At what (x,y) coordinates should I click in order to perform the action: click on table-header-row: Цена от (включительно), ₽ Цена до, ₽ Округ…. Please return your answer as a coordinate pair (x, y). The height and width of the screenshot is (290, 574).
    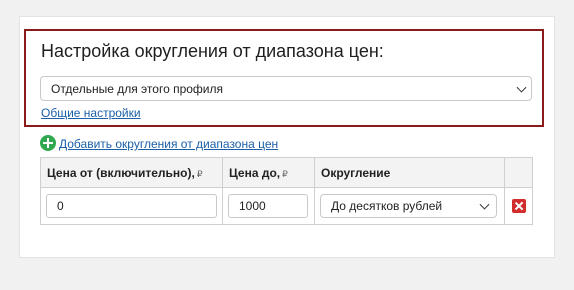
    Looking at the image, I should click on (286, 172).